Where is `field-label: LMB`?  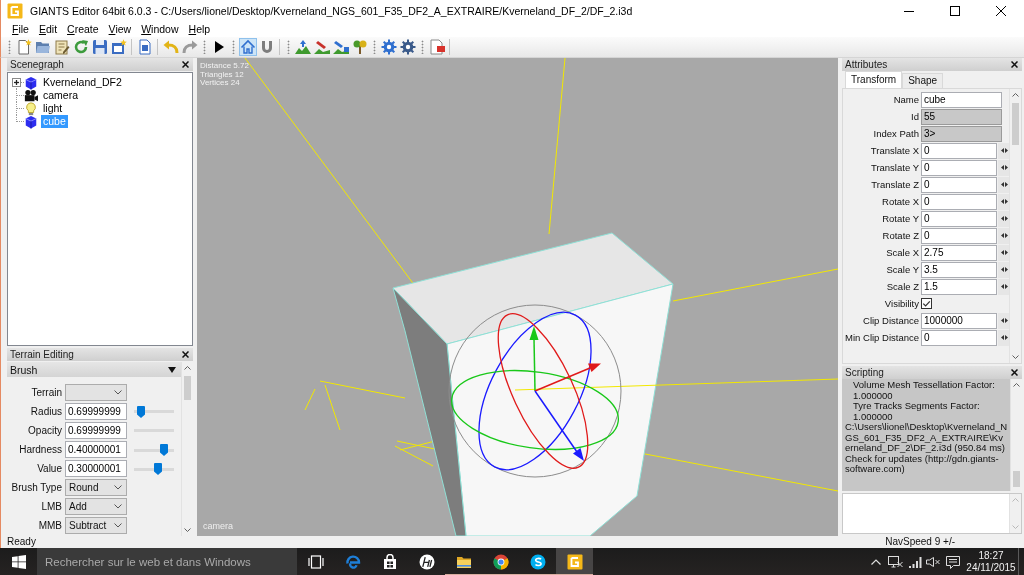
field-label: LMB is located at coordinates (51, 506).